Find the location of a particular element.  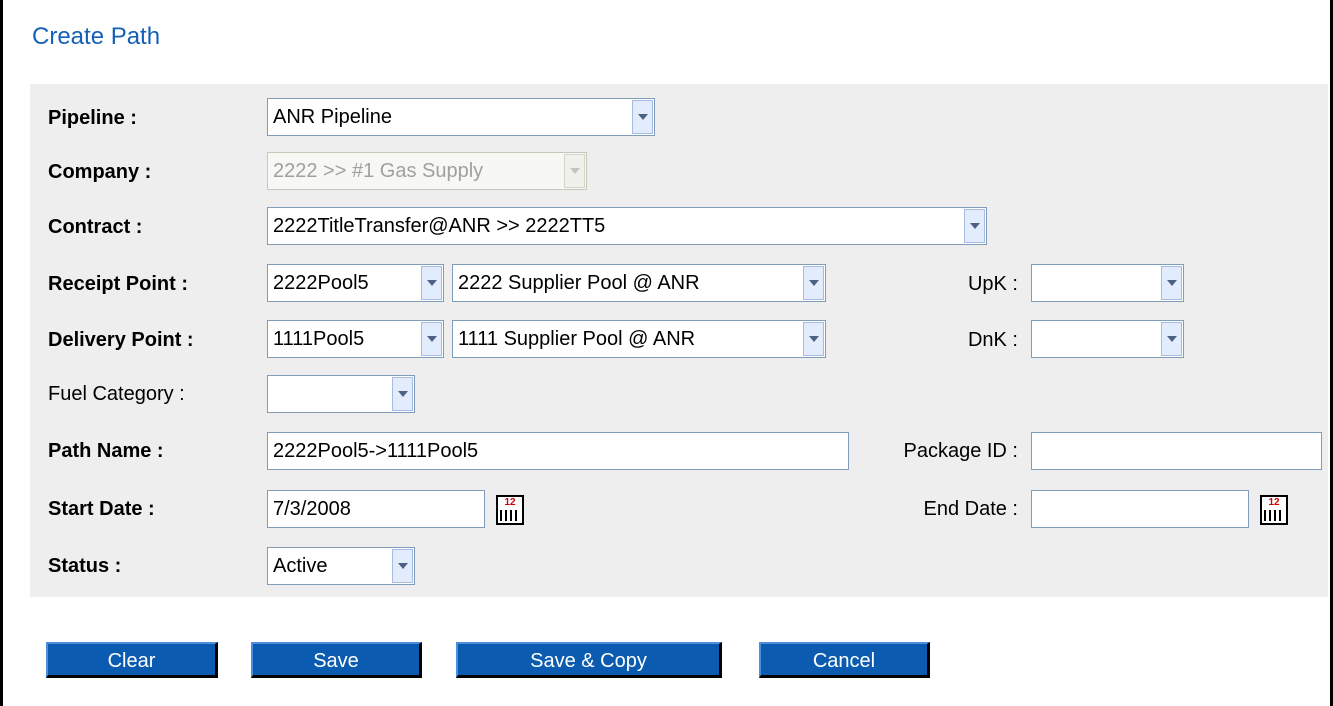

start-date-label: Start Date : is located at coordinates (101, 509).